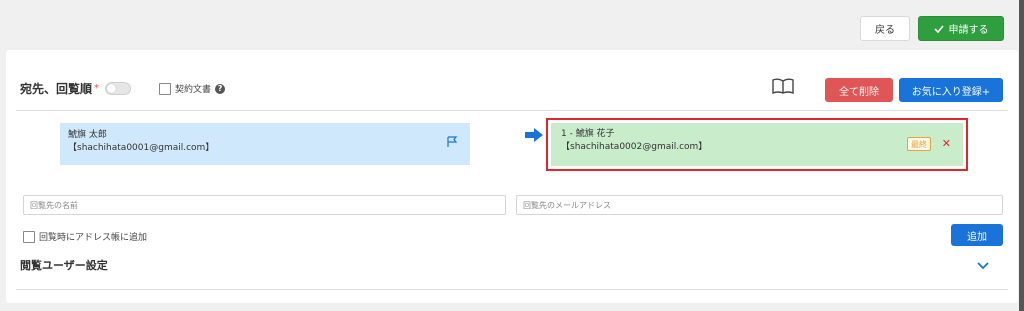 This screenshot has width=1024, height=311. Describe the element at coordinates (938, 28) in the screenshot. I see `check-icon` at that location.